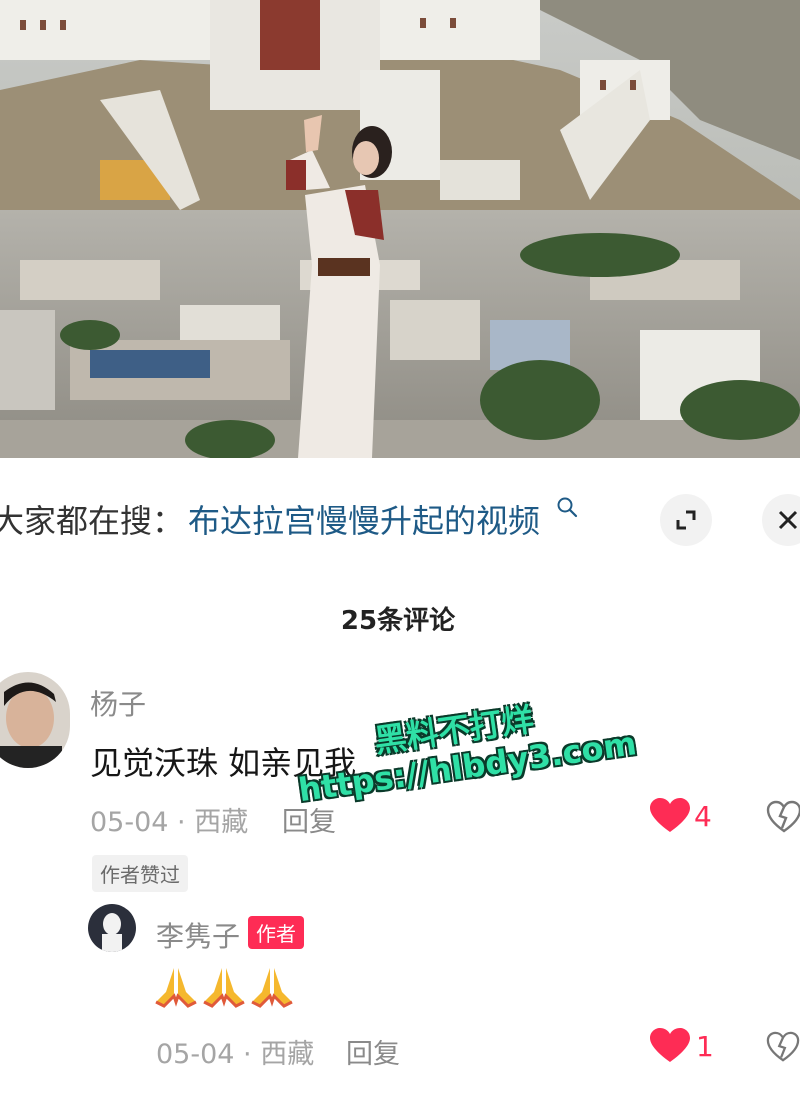  Describe the element at coordinates (567, 509) in the screenshot. I see `search-icon` at that location.